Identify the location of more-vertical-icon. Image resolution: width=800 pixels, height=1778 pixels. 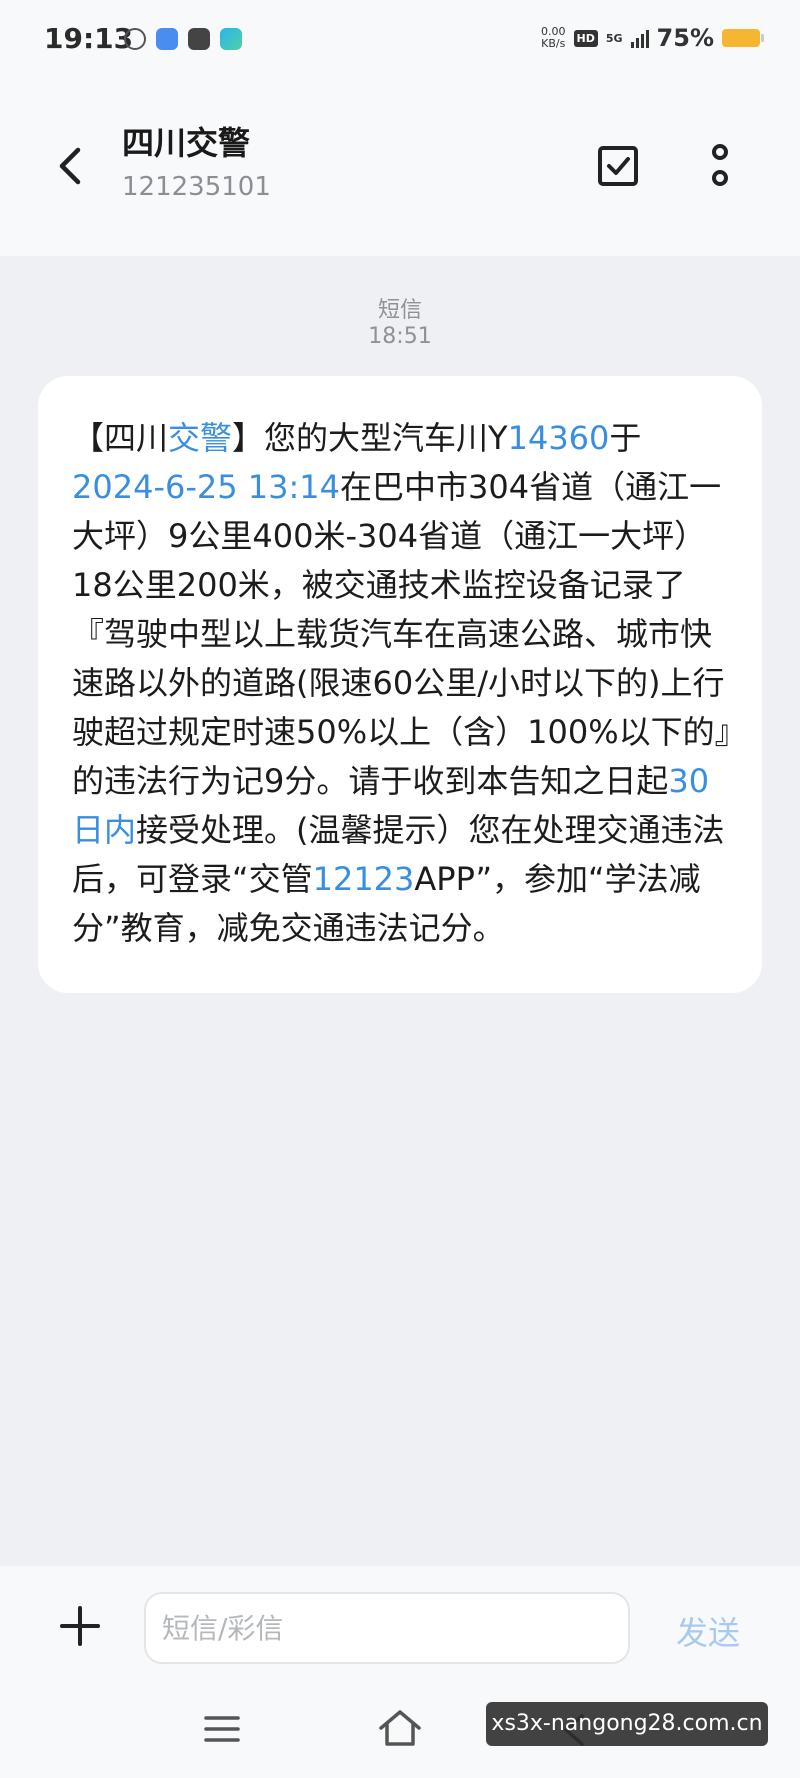
(720, 166).